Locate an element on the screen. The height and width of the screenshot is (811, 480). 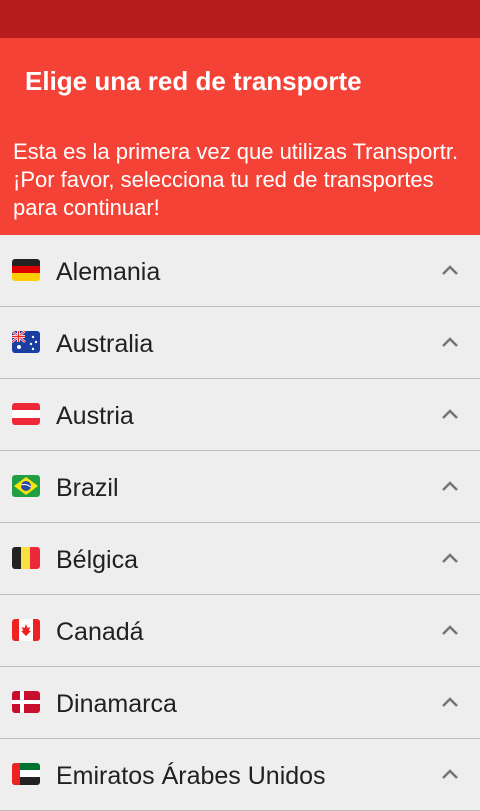
country-name: Austria is located at coordinates (95, 416).